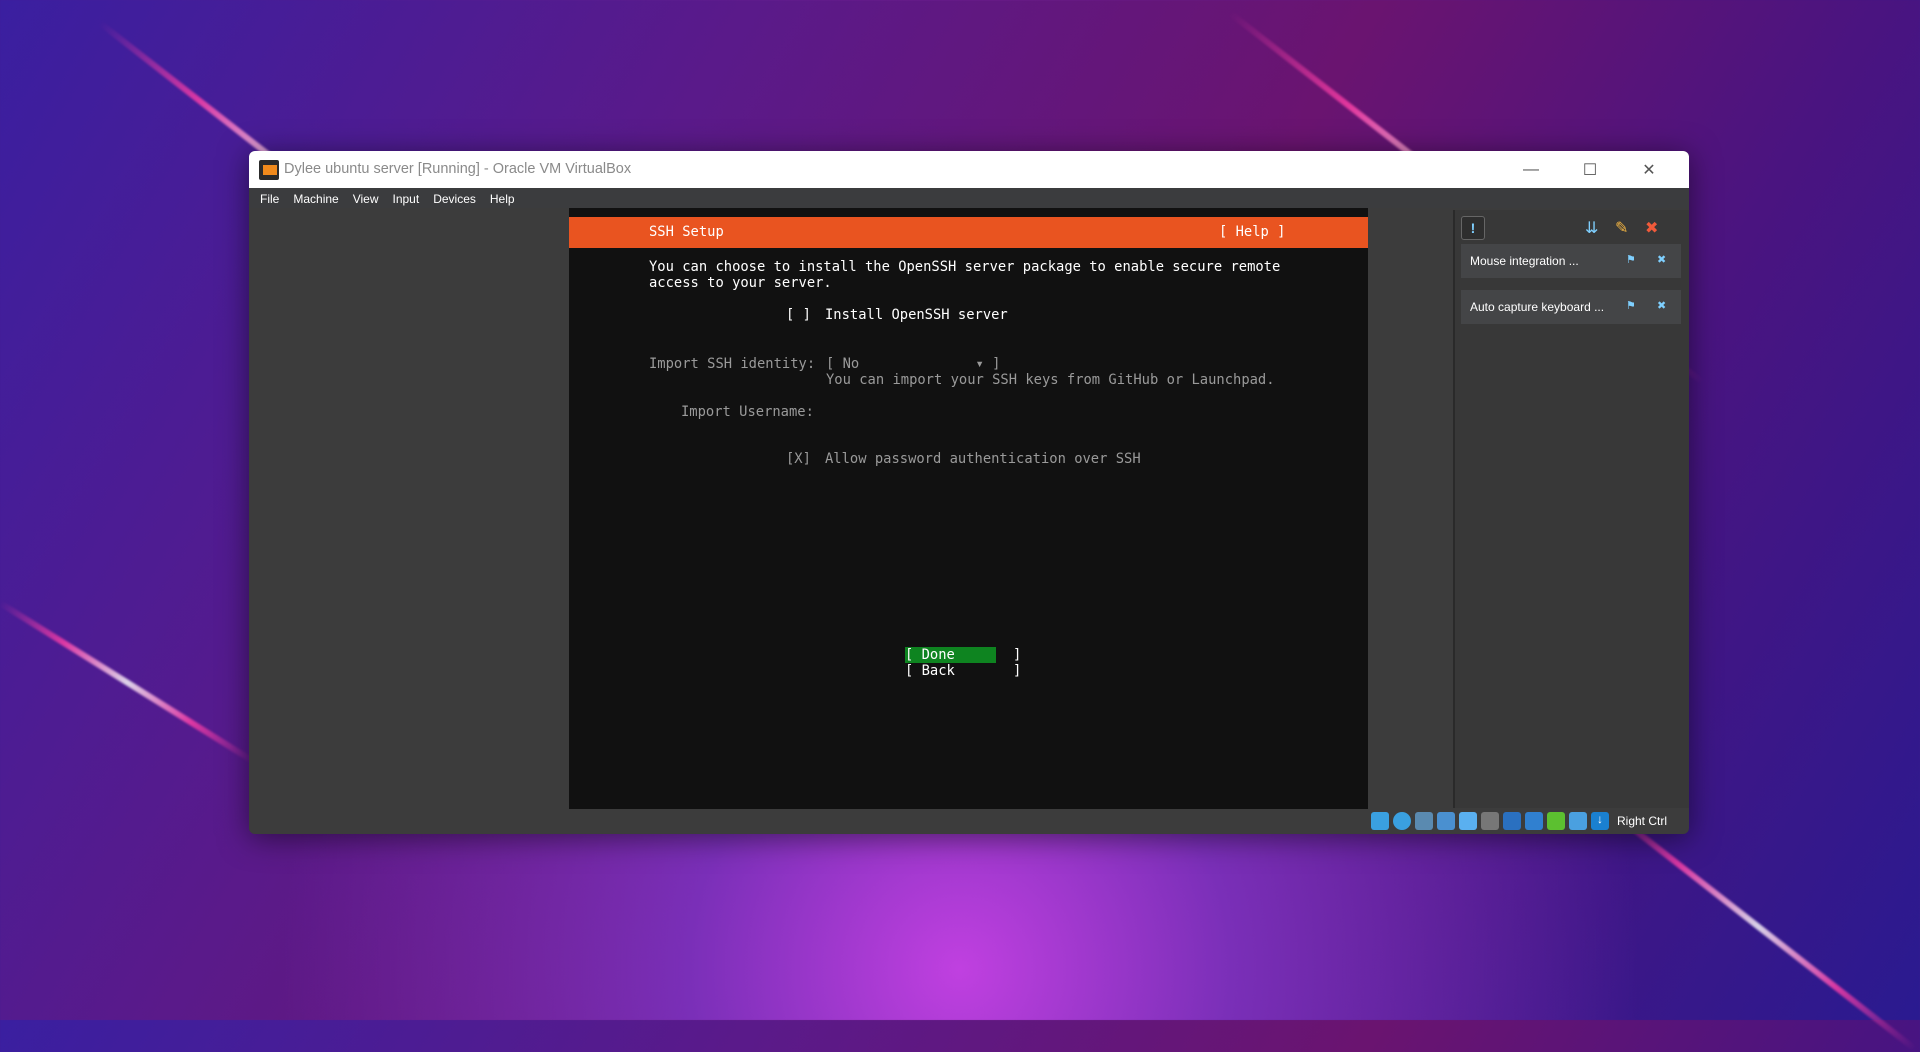 The height and width of the screenshot is (1052, 1920). I want to click on import-identity-dropdown: [ No ▾ ], so click(913, 364).